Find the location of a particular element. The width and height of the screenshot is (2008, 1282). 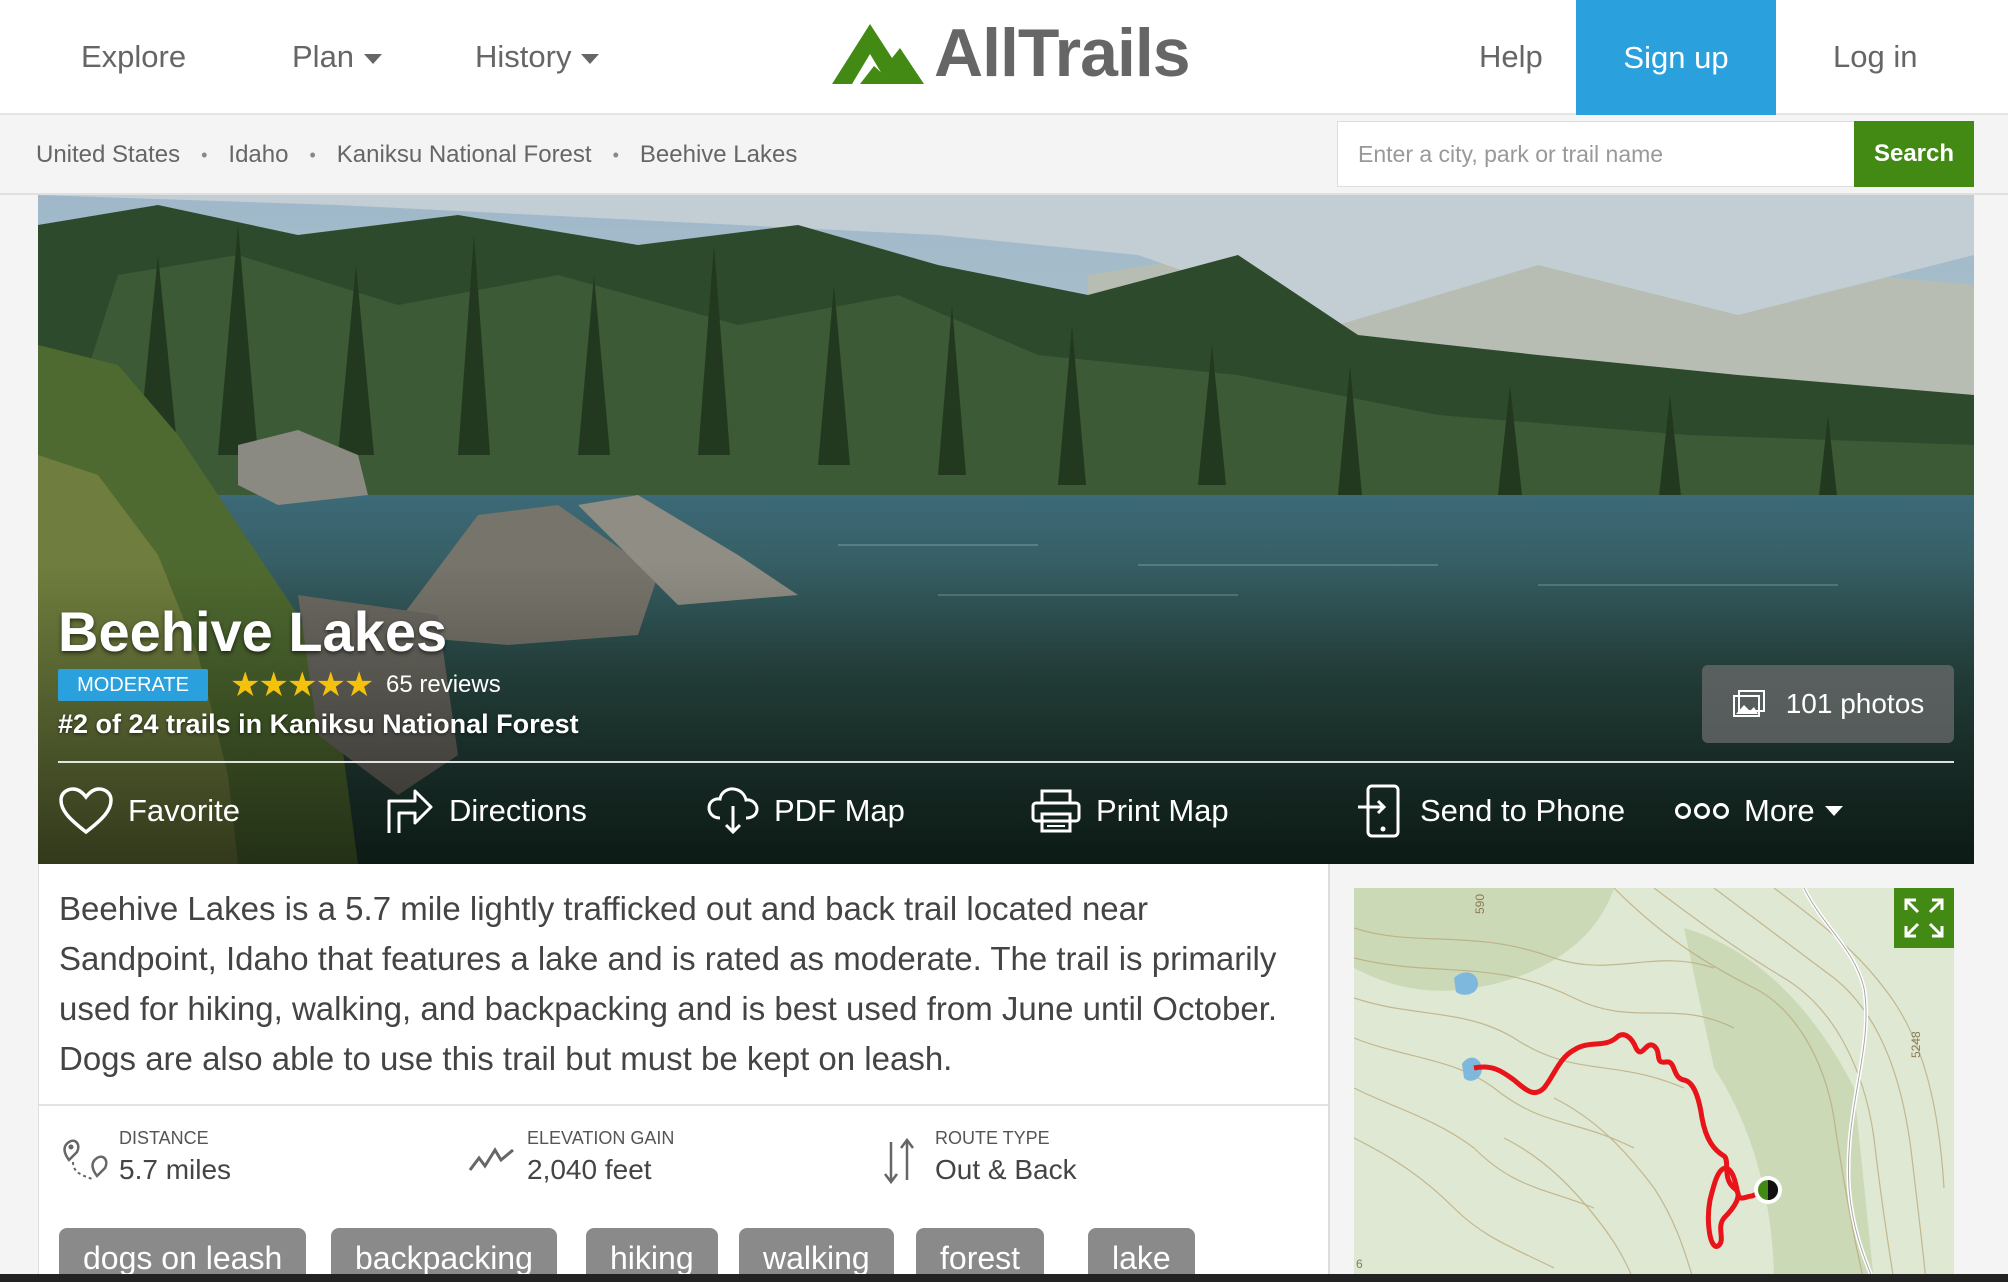

bottom-edge is located at coordinates (1004, 1278).